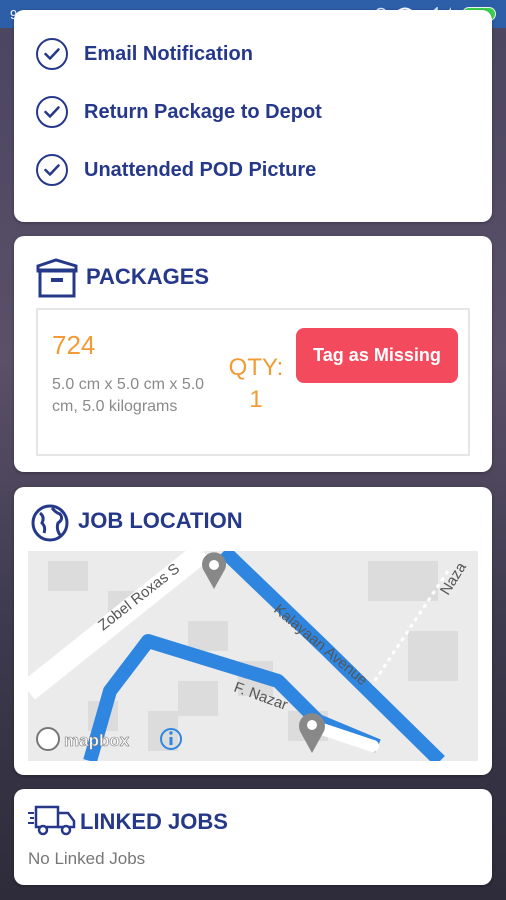  Describe the element at coordinates (148, 276) in the screenshot. I see `packages-title: PACKAGES` at that location.